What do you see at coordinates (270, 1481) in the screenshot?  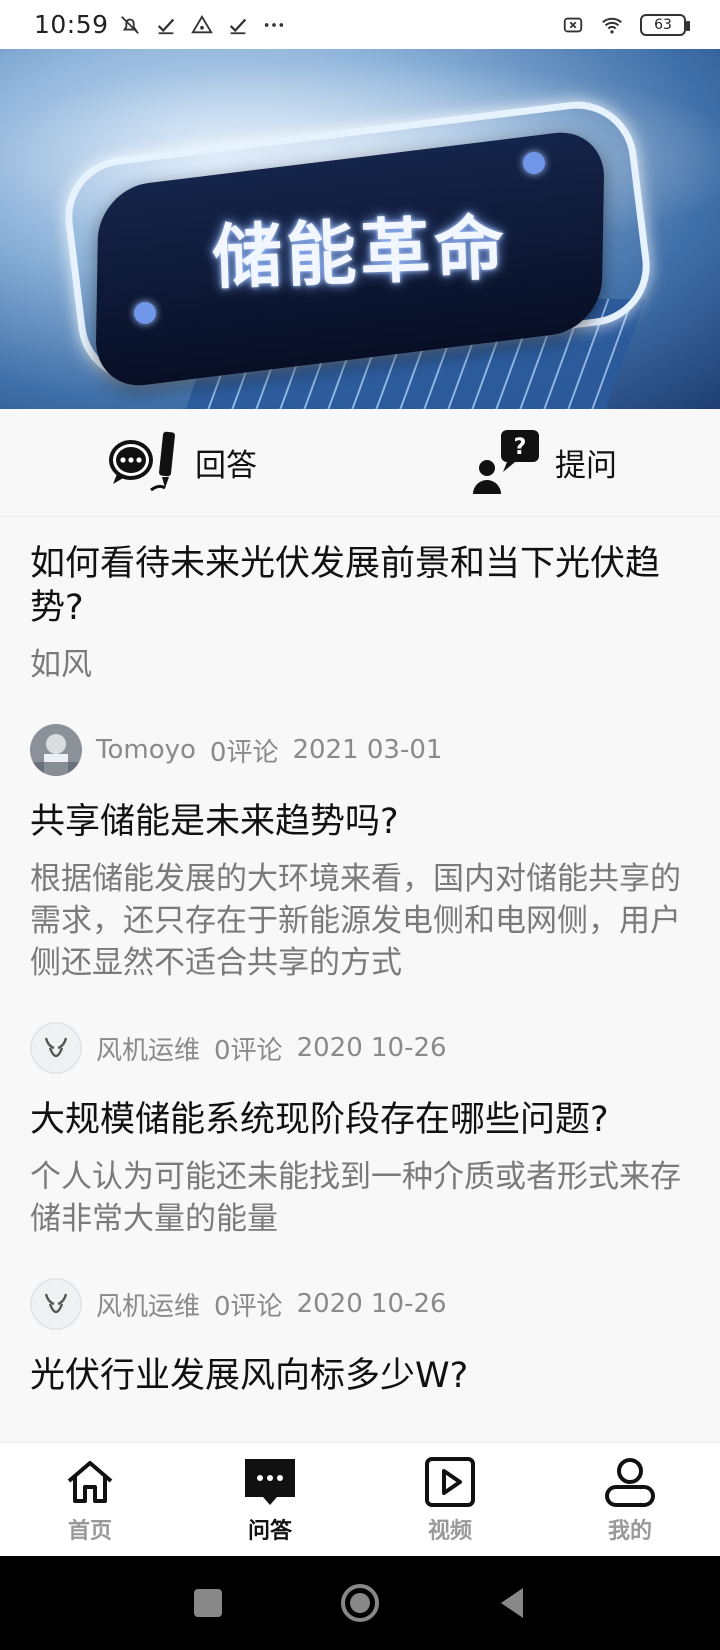 I see `chat-icon` at bounding box center [270, 1481].